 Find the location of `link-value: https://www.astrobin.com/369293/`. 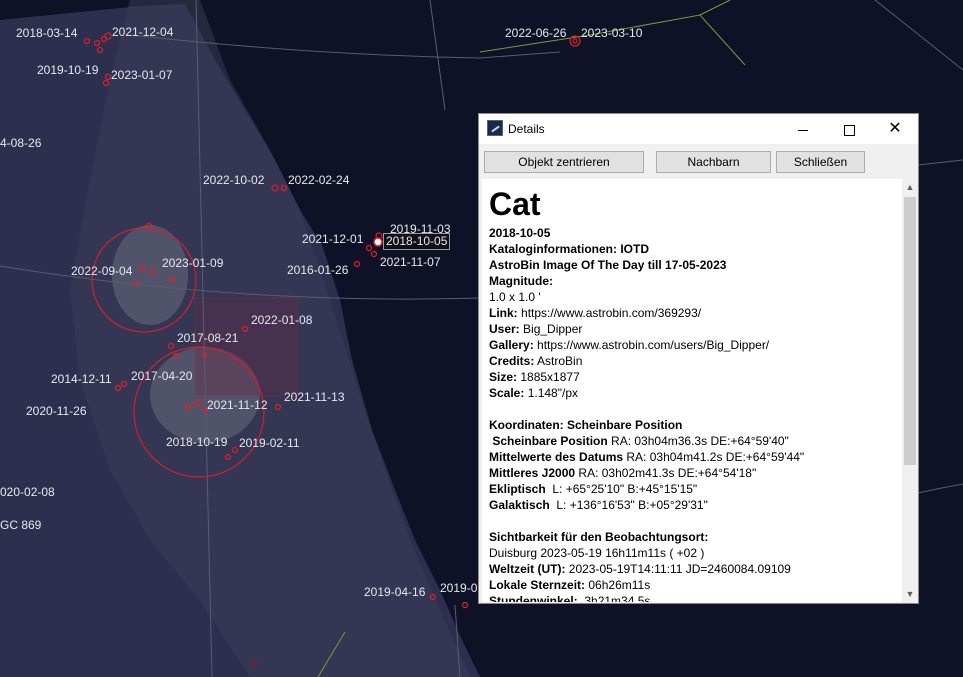

link-value: https://www.astrobin.com/369293/ is located at coordinates (611, 313).